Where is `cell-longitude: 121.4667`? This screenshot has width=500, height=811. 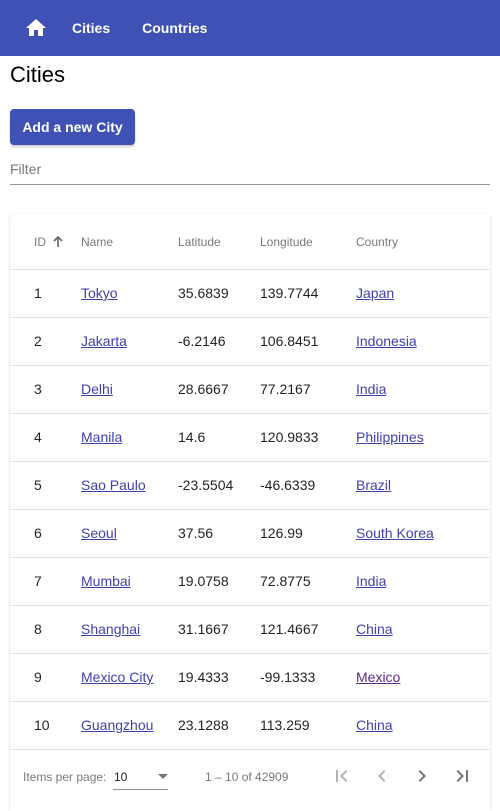
cell-longitude: 121.4667 is located at coordinates (289, 629).